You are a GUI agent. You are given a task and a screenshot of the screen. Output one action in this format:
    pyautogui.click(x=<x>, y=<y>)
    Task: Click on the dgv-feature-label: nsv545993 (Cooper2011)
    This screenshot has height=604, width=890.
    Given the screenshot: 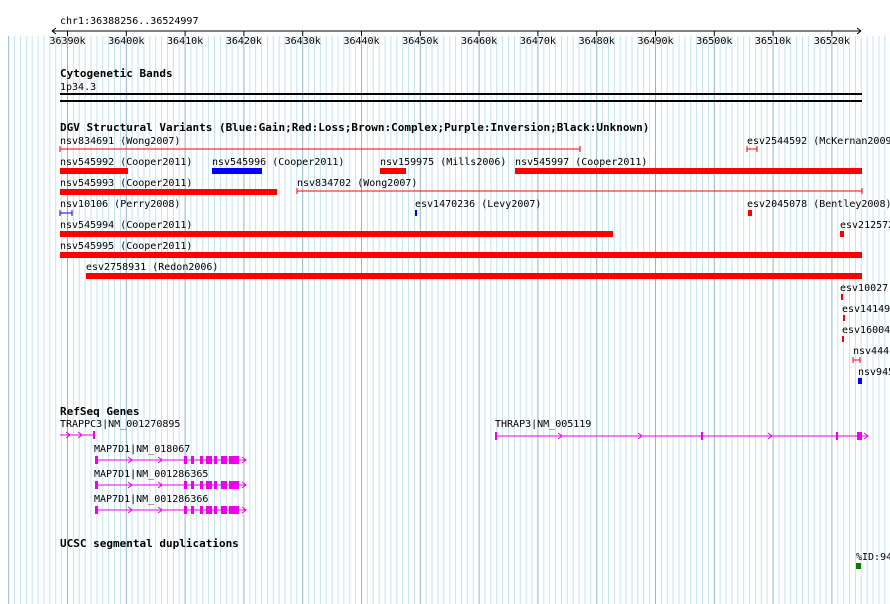 What is the action you would take?
    pyautogui.click(x=126, y=183)
    